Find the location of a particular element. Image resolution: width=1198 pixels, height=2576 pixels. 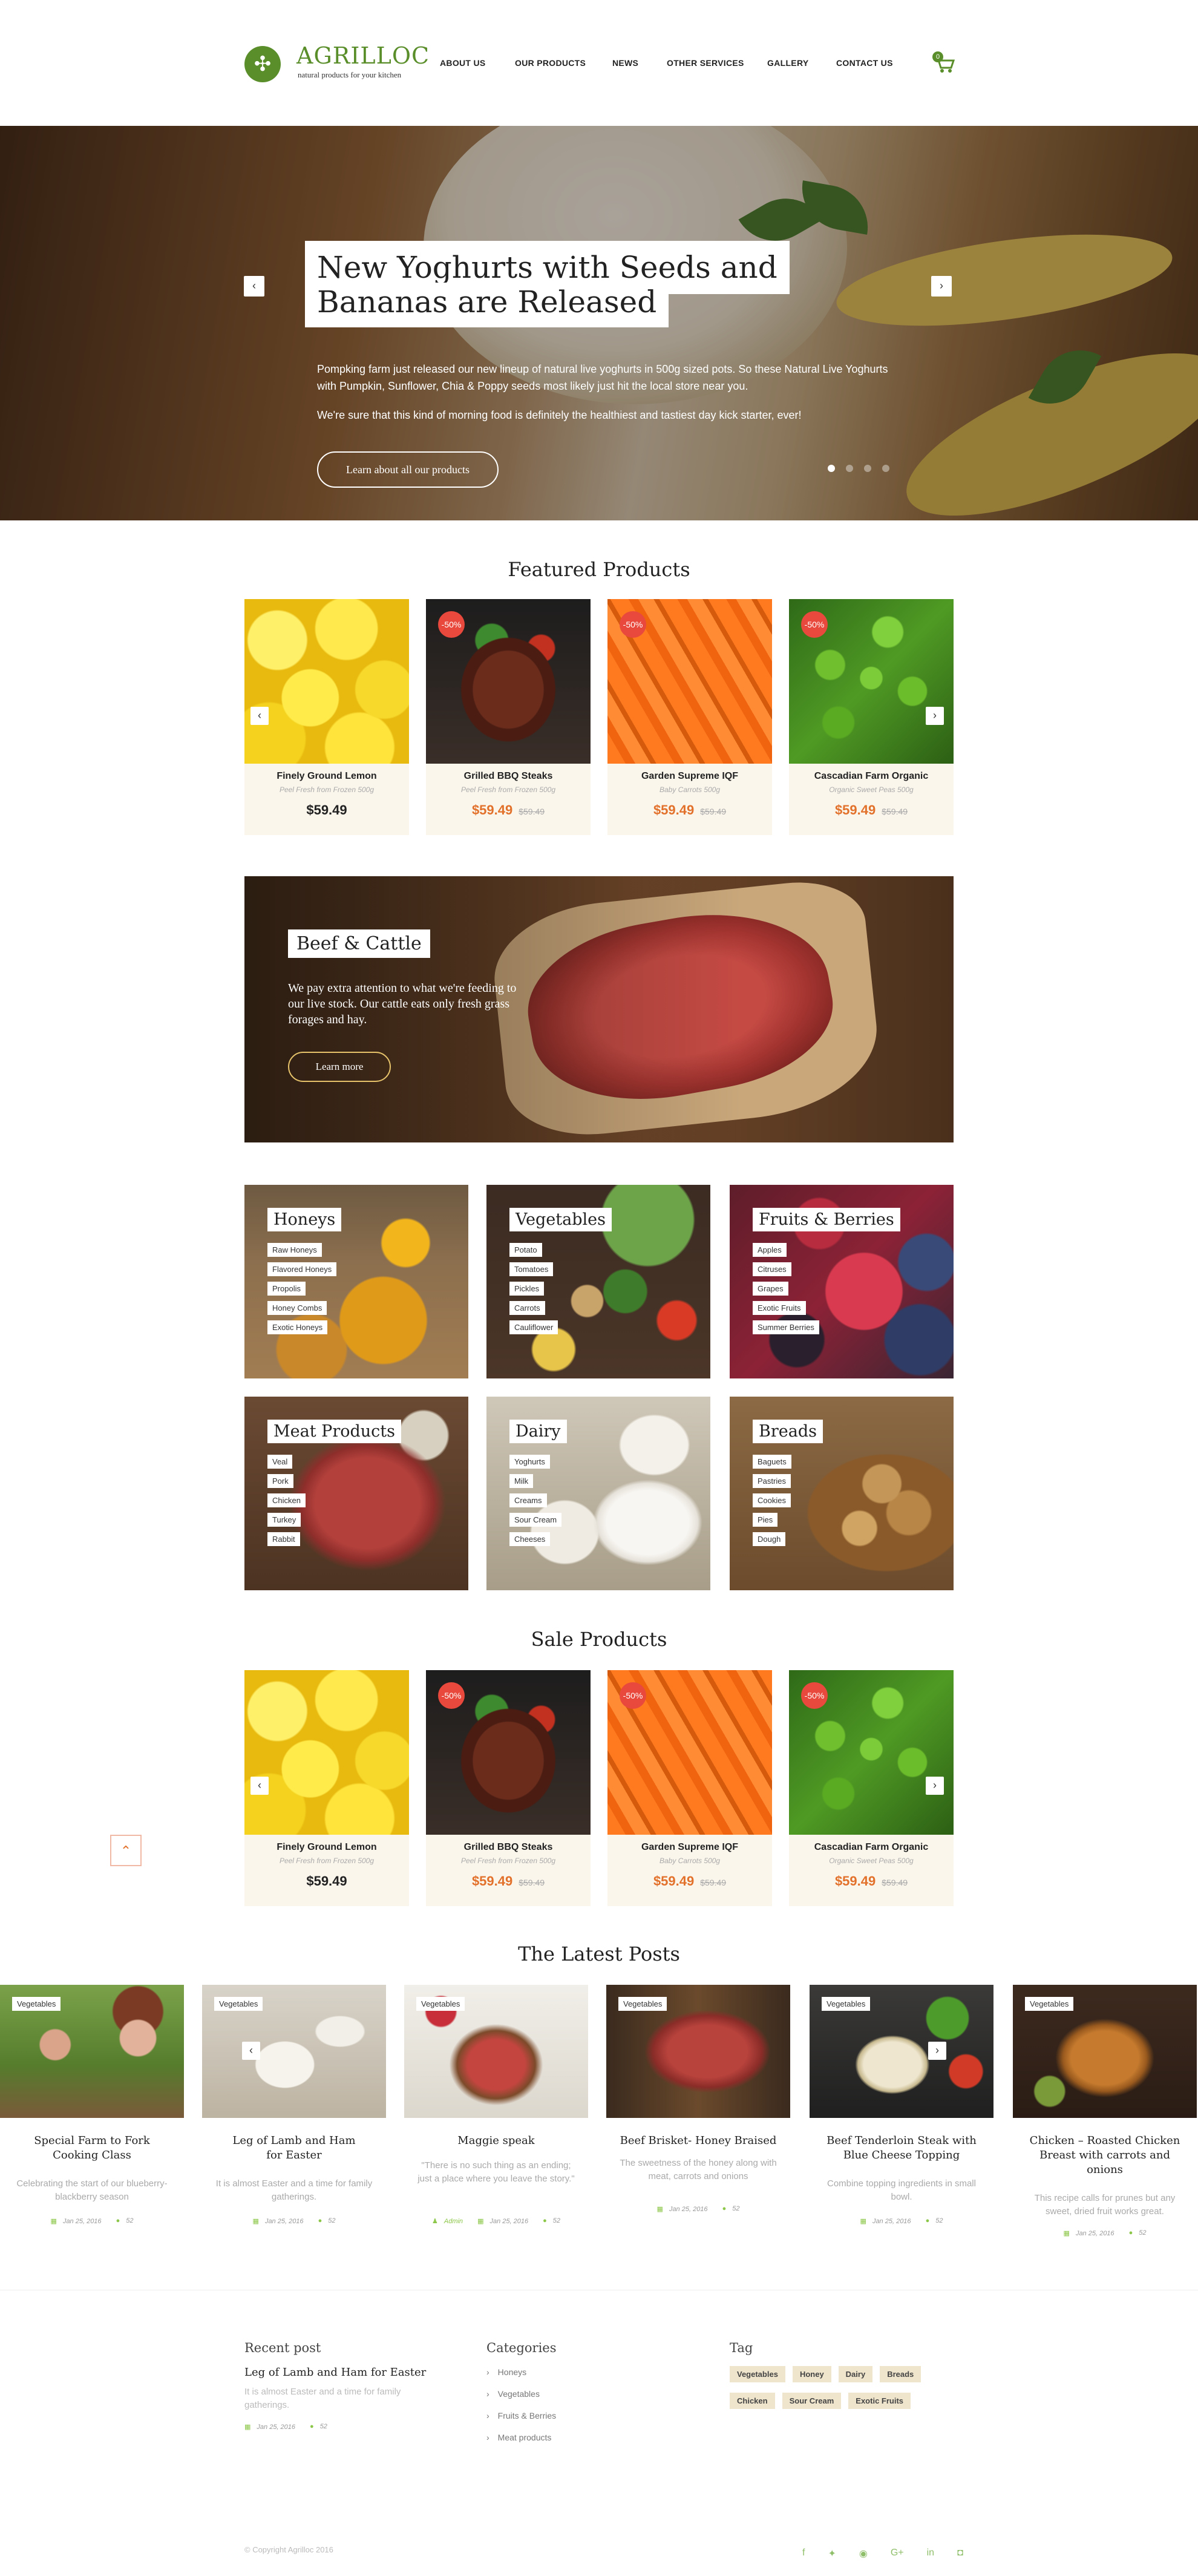

category-link: Pies is located at coordinates (765, 1520).